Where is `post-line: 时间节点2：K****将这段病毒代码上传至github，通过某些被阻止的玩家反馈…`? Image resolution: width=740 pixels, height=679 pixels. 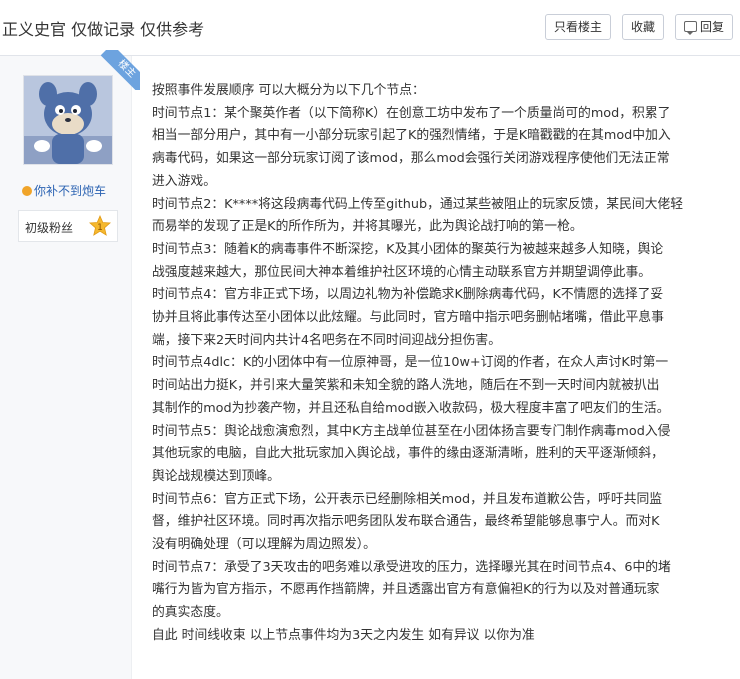
post-line: 时间节点2：K****将这段病毒代码上传至github，通过某些被阻止的玩家反馈… is located at coordinates (418, 204).